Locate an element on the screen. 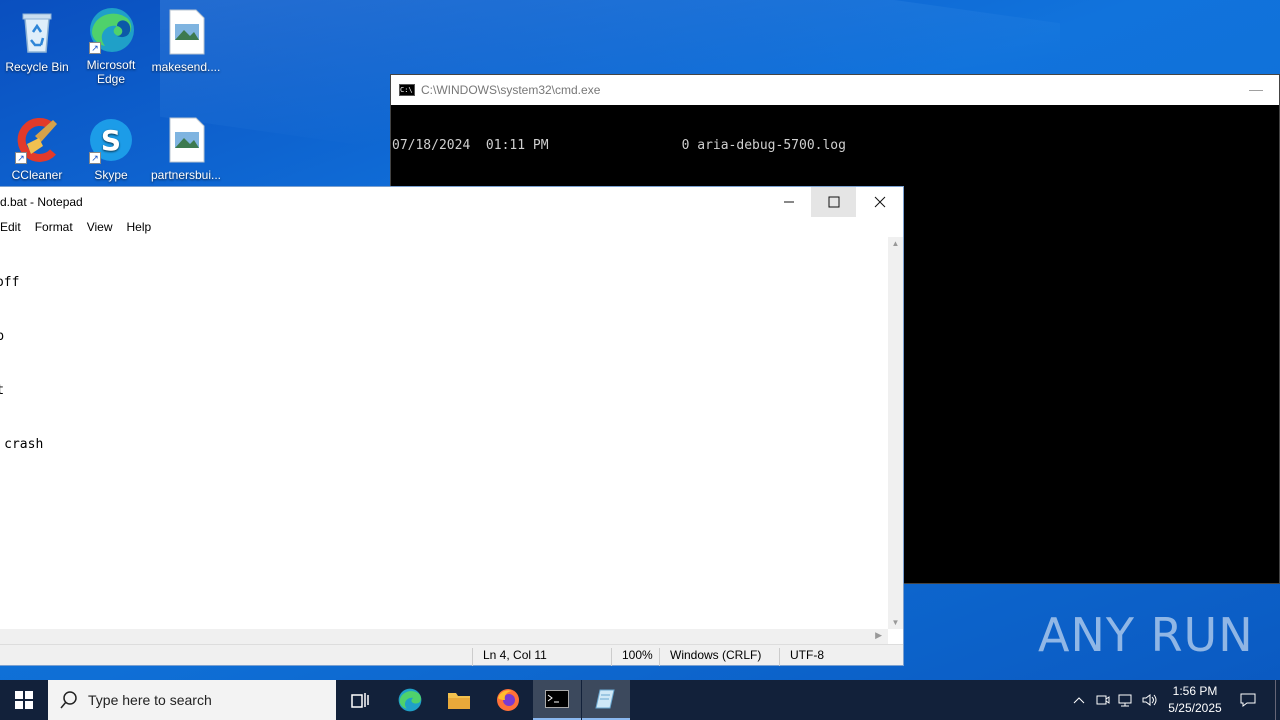  edge-icon is located at coordinates (410, 700).